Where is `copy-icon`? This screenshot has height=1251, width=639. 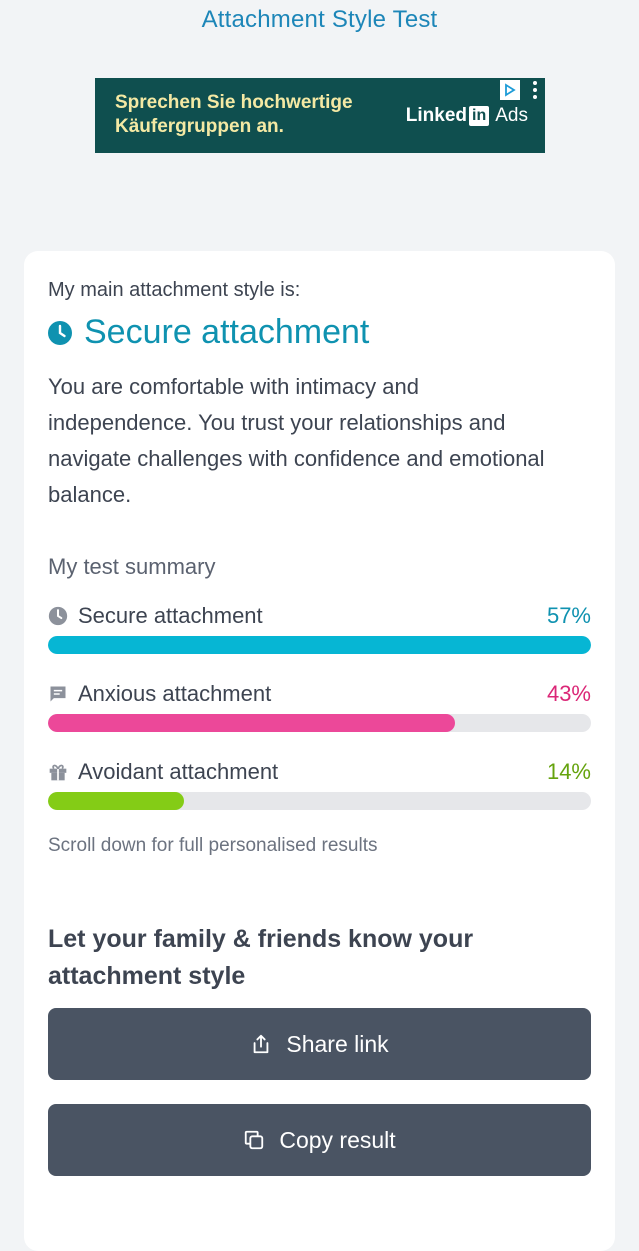 copy-icon is located at coordinates (254, 1140).